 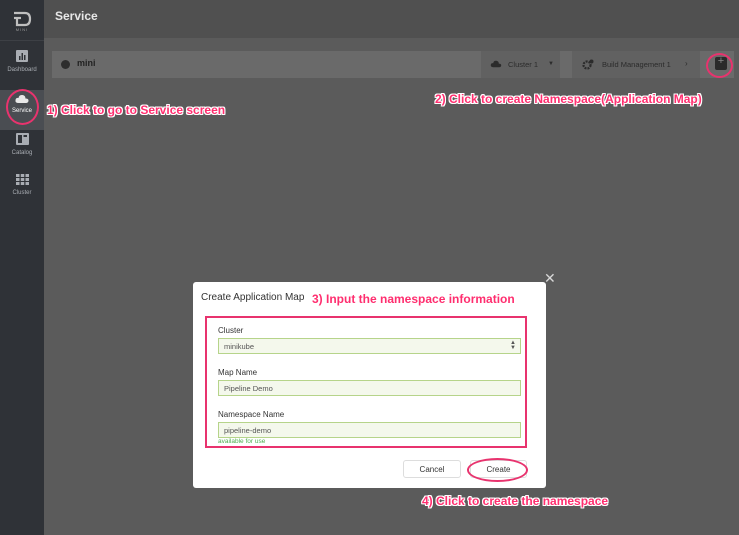 I want to click on page-title: Service, so click(x=76, y=16).